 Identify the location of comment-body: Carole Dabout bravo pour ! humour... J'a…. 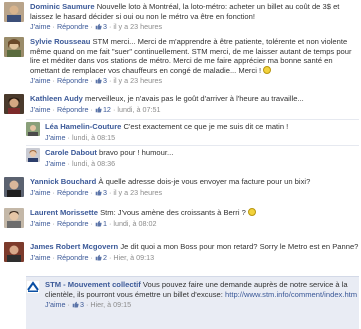
(202, 158).